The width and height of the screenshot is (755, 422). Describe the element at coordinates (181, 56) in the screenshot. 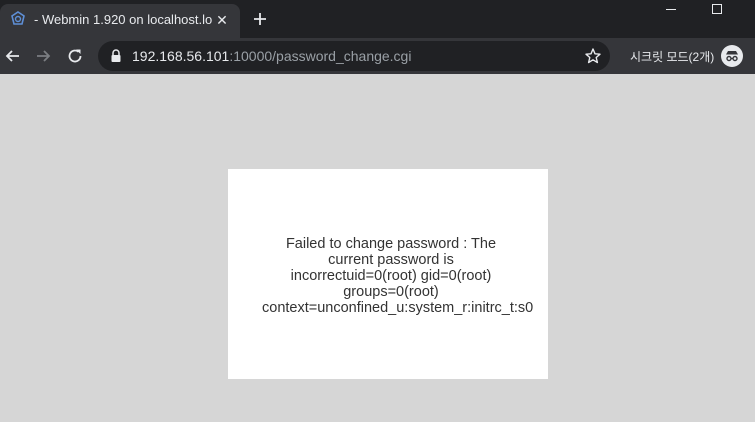

I see `url-host: 192.168.56.101` at that location.